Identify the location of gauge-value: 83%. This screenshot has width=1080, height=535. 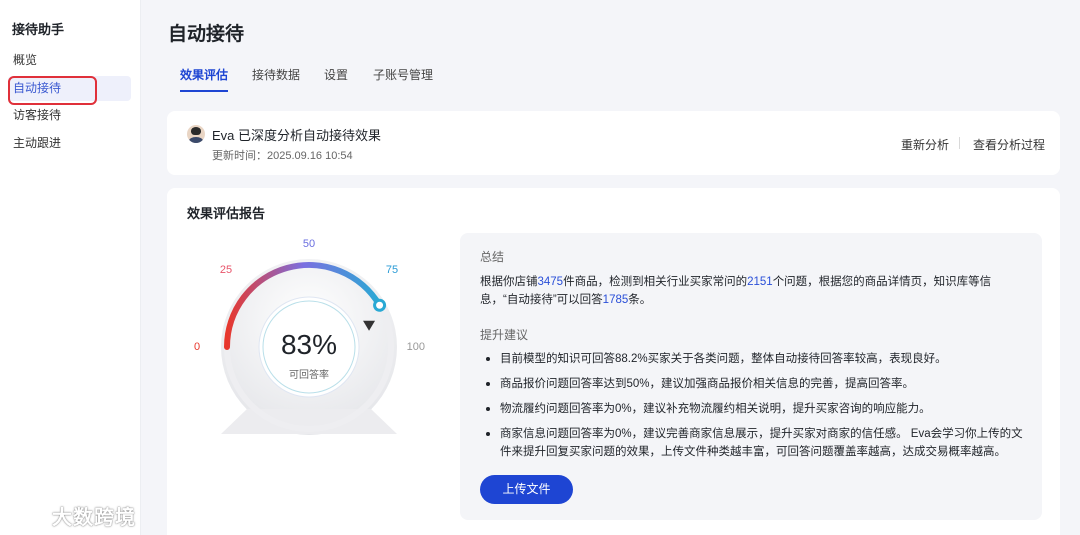
(309, 344).